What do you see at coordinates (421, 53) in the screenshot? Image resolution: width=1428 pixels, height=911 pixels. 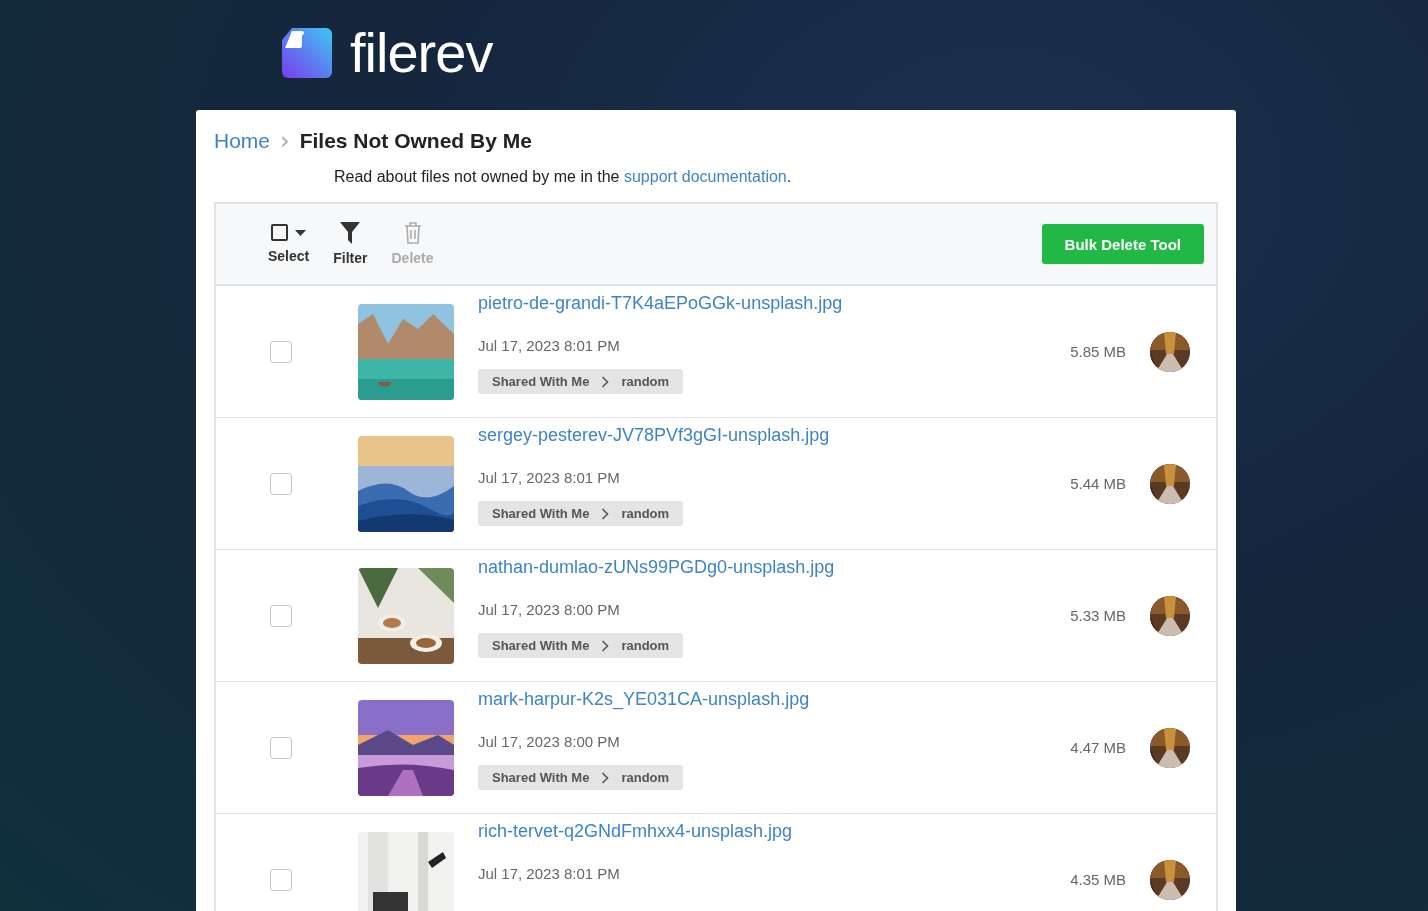 I see `logo-text: filerev` at bounding box center [421, 53].